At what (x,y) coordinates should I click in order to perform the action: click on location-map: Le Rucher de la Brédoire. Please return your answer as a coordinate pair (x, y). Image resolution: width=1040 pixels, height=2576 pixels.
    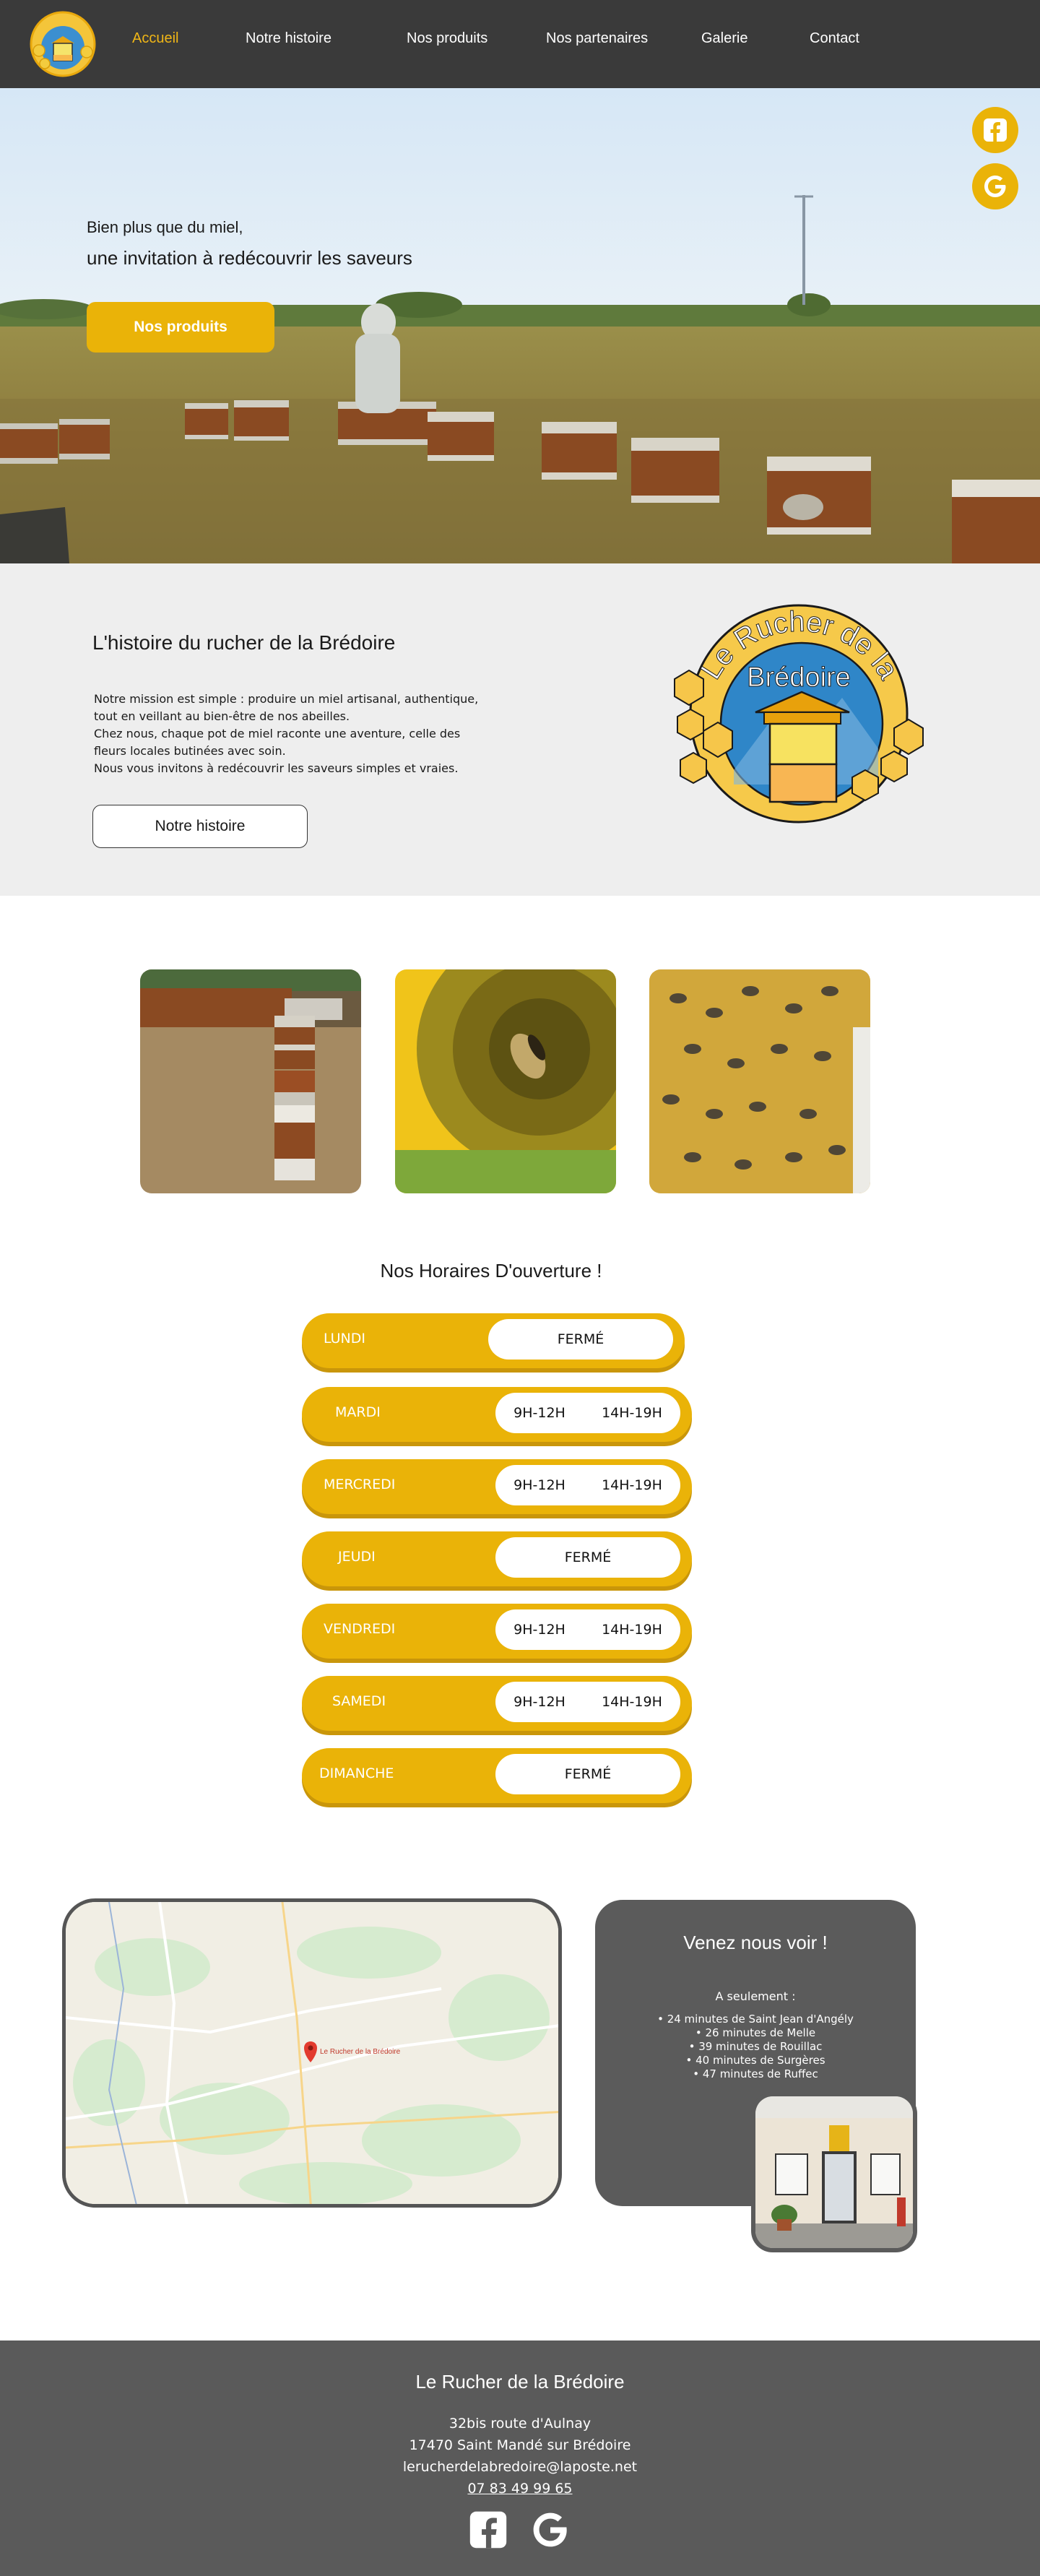
    Looking at the image, I should click on (312, 2053).